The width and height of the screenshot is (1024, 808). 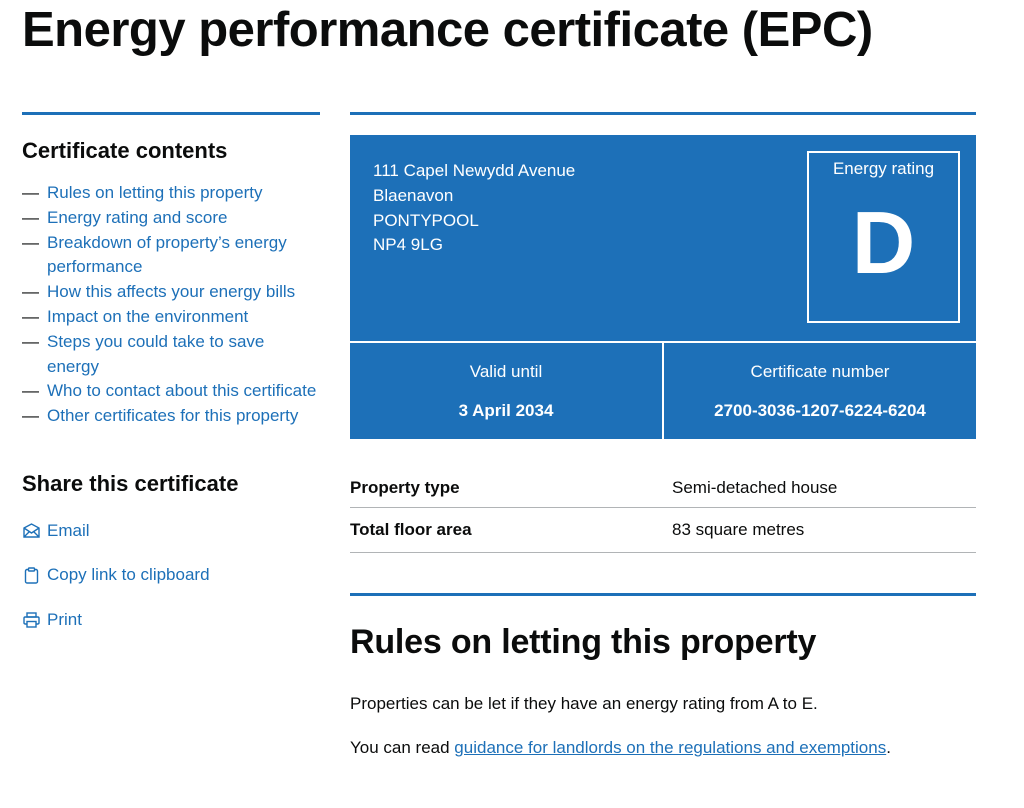 I want to click on share-email-link: Email, so click(x=171, y=531).